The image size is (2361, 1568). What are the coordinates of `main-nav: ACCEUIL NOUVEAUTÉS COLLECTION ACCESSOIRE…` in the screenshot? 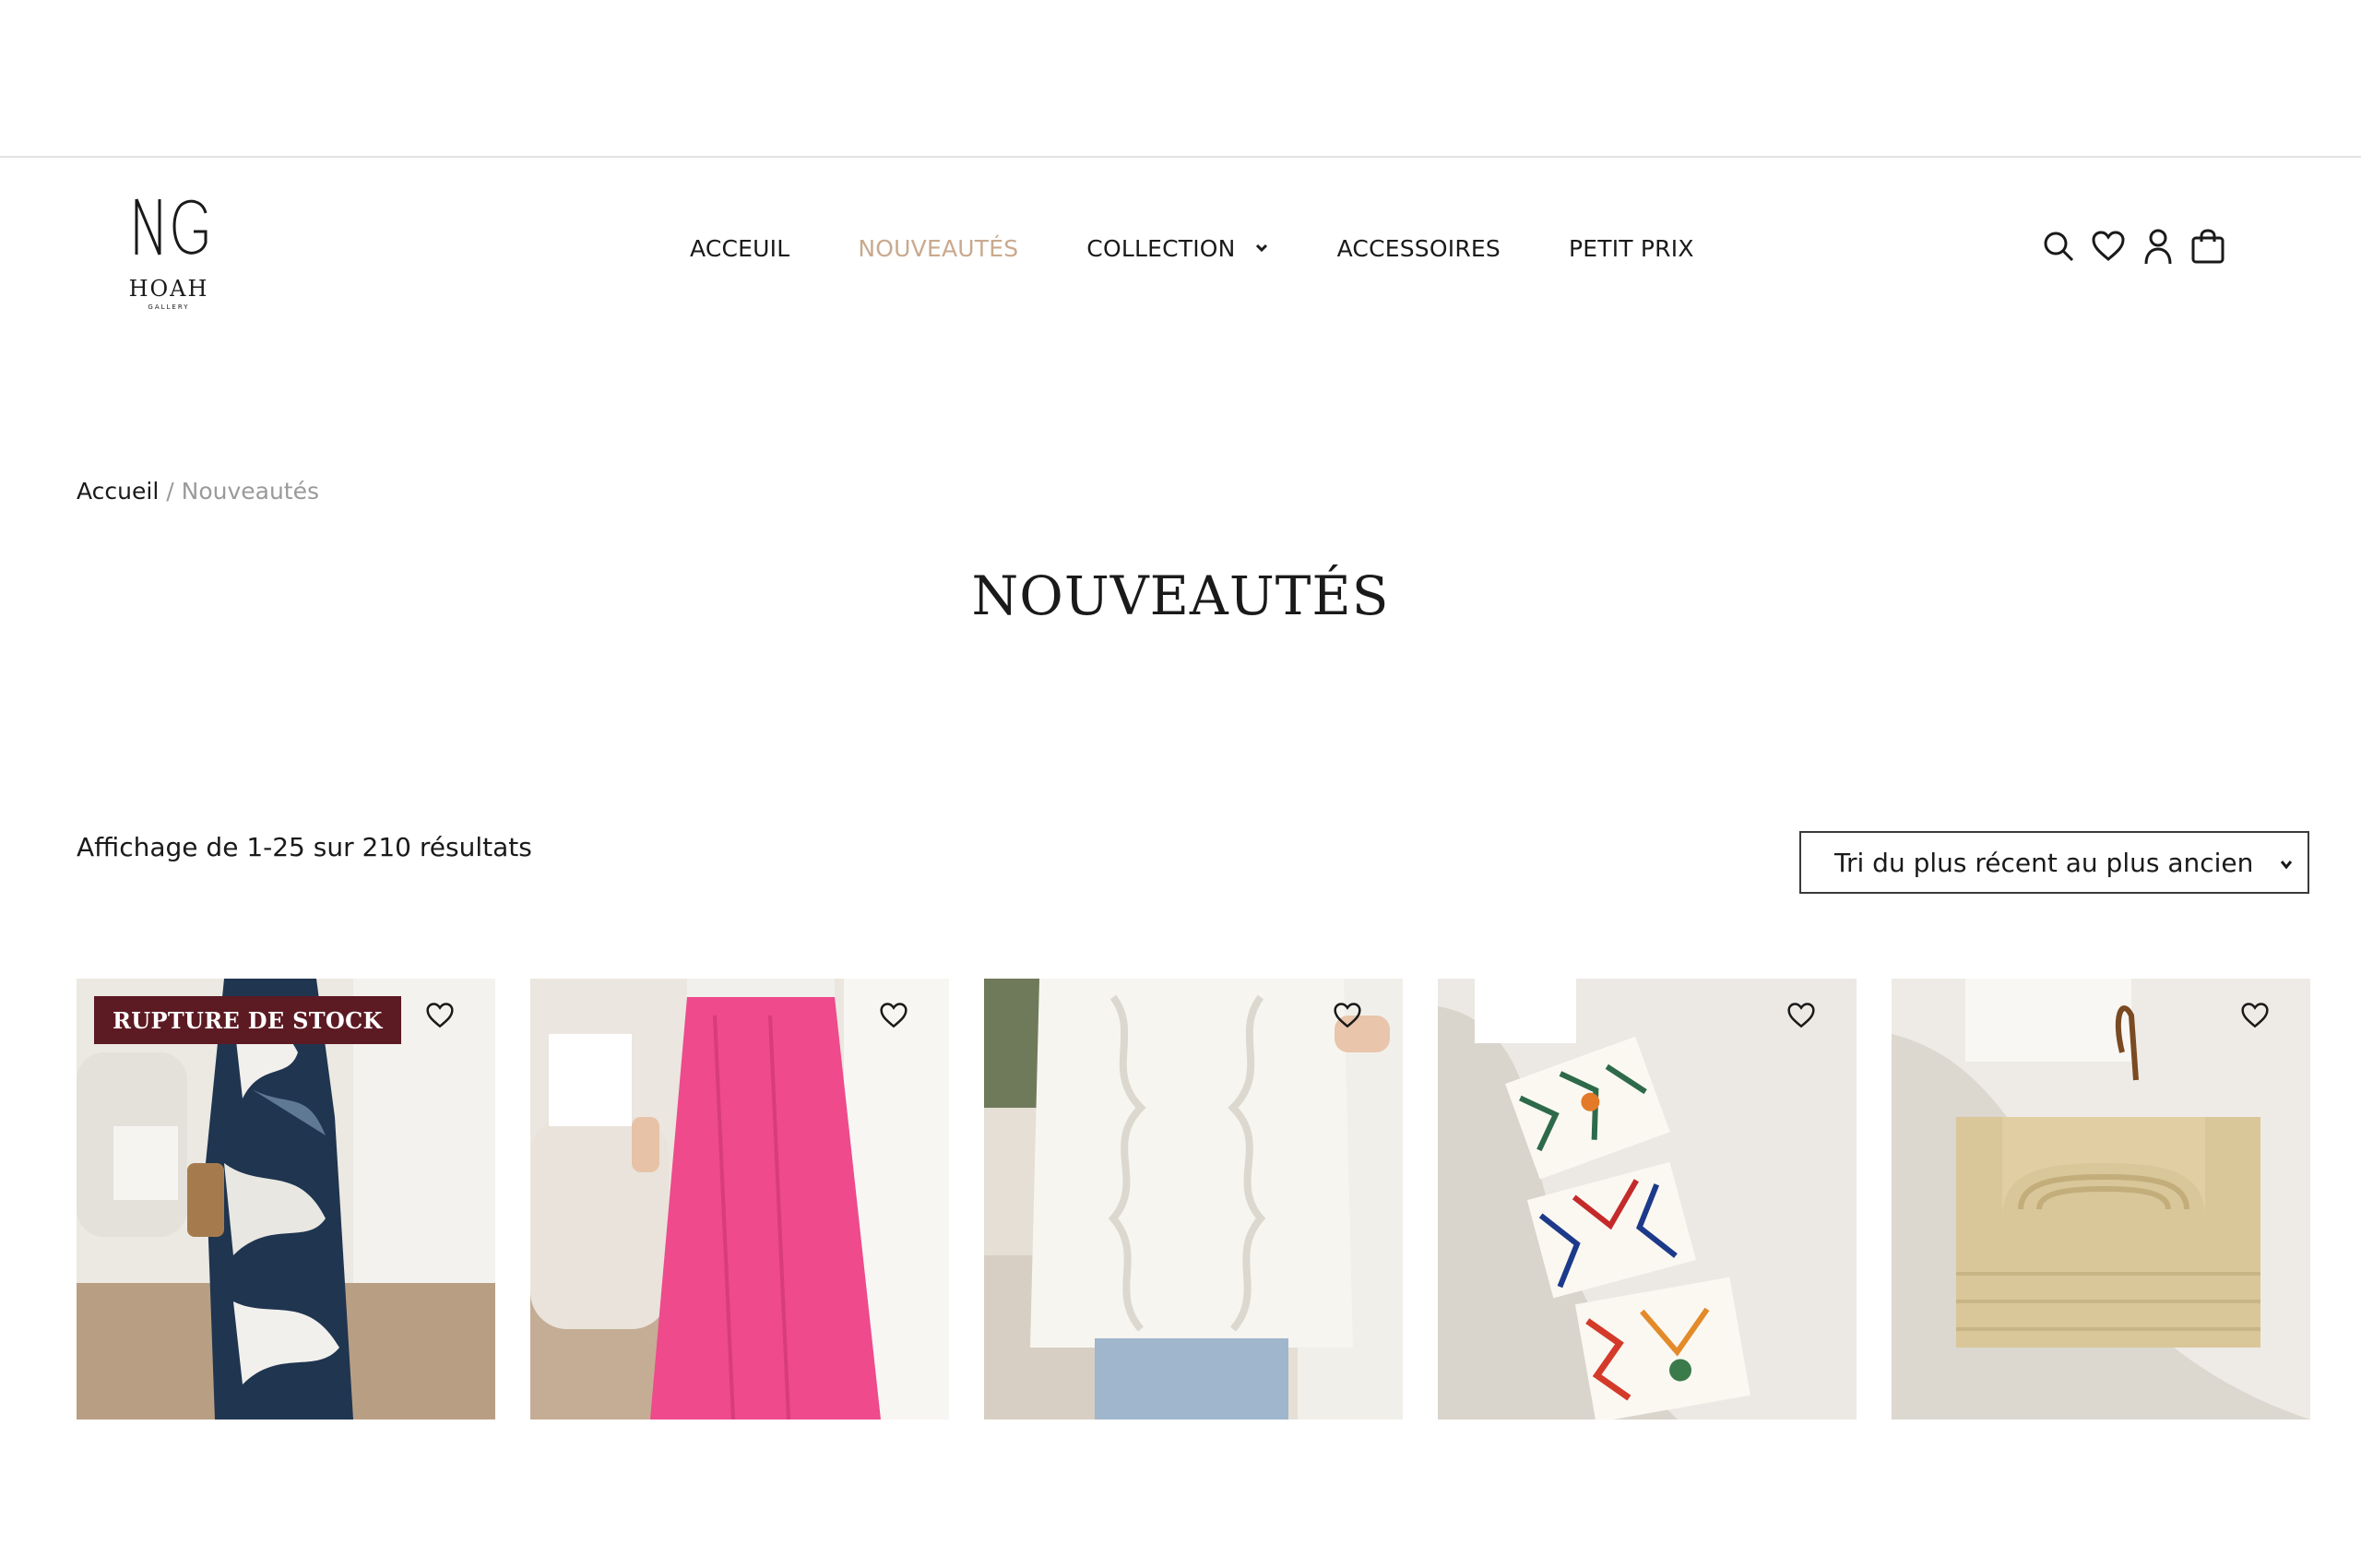 It's located at (1192, 248).